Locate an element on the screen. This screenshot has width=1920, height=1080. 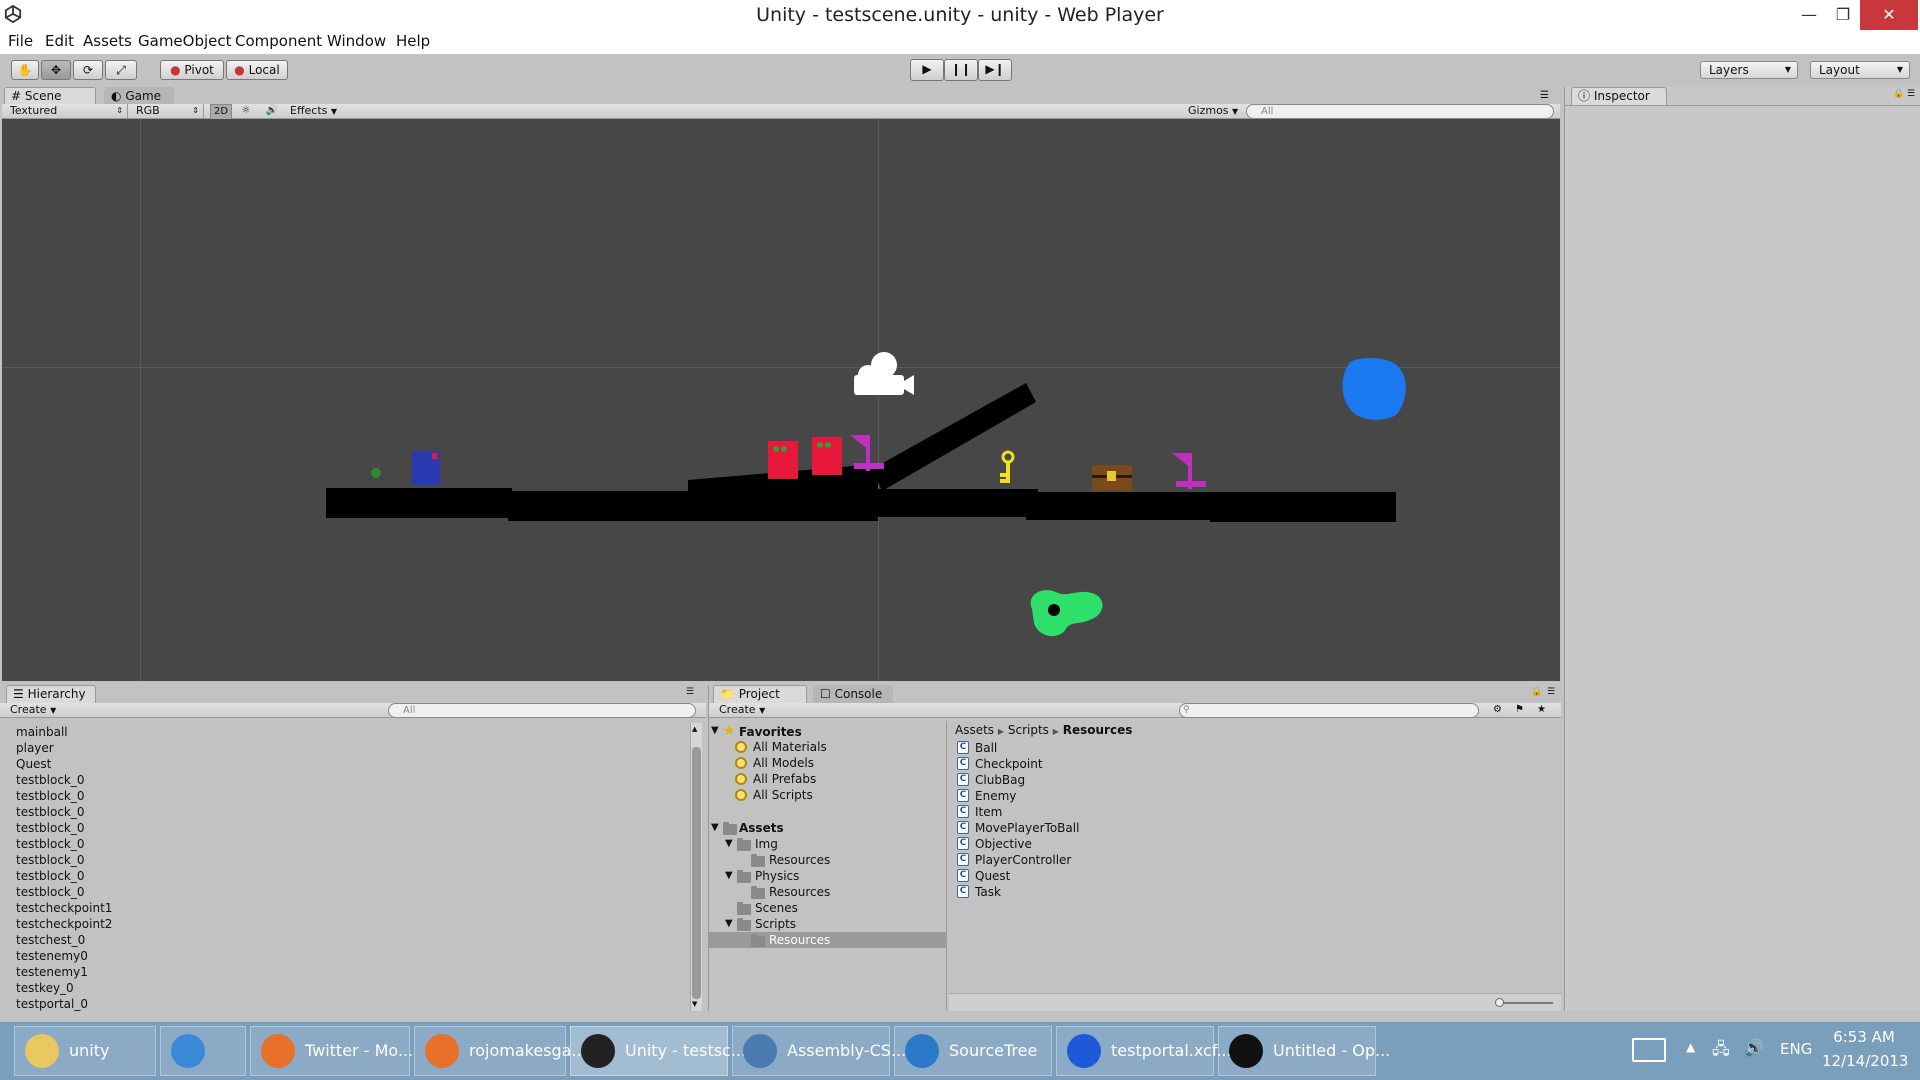
network-icon: 🖧 is located at coordinates (1721, 1051).